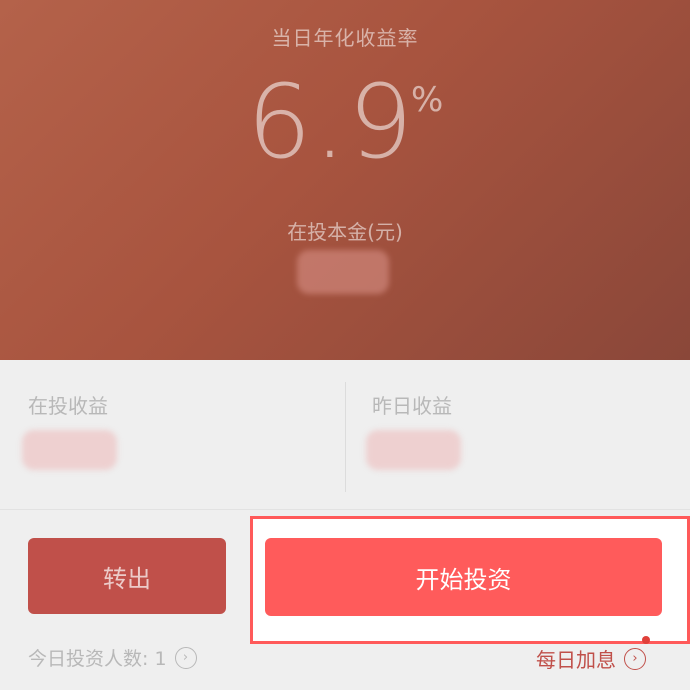 Image resolution: width=690 pixels, height=690 pixels. Describe the element at coordinates (646, 640) in the screenshot. I see `notification-dot` at that location.